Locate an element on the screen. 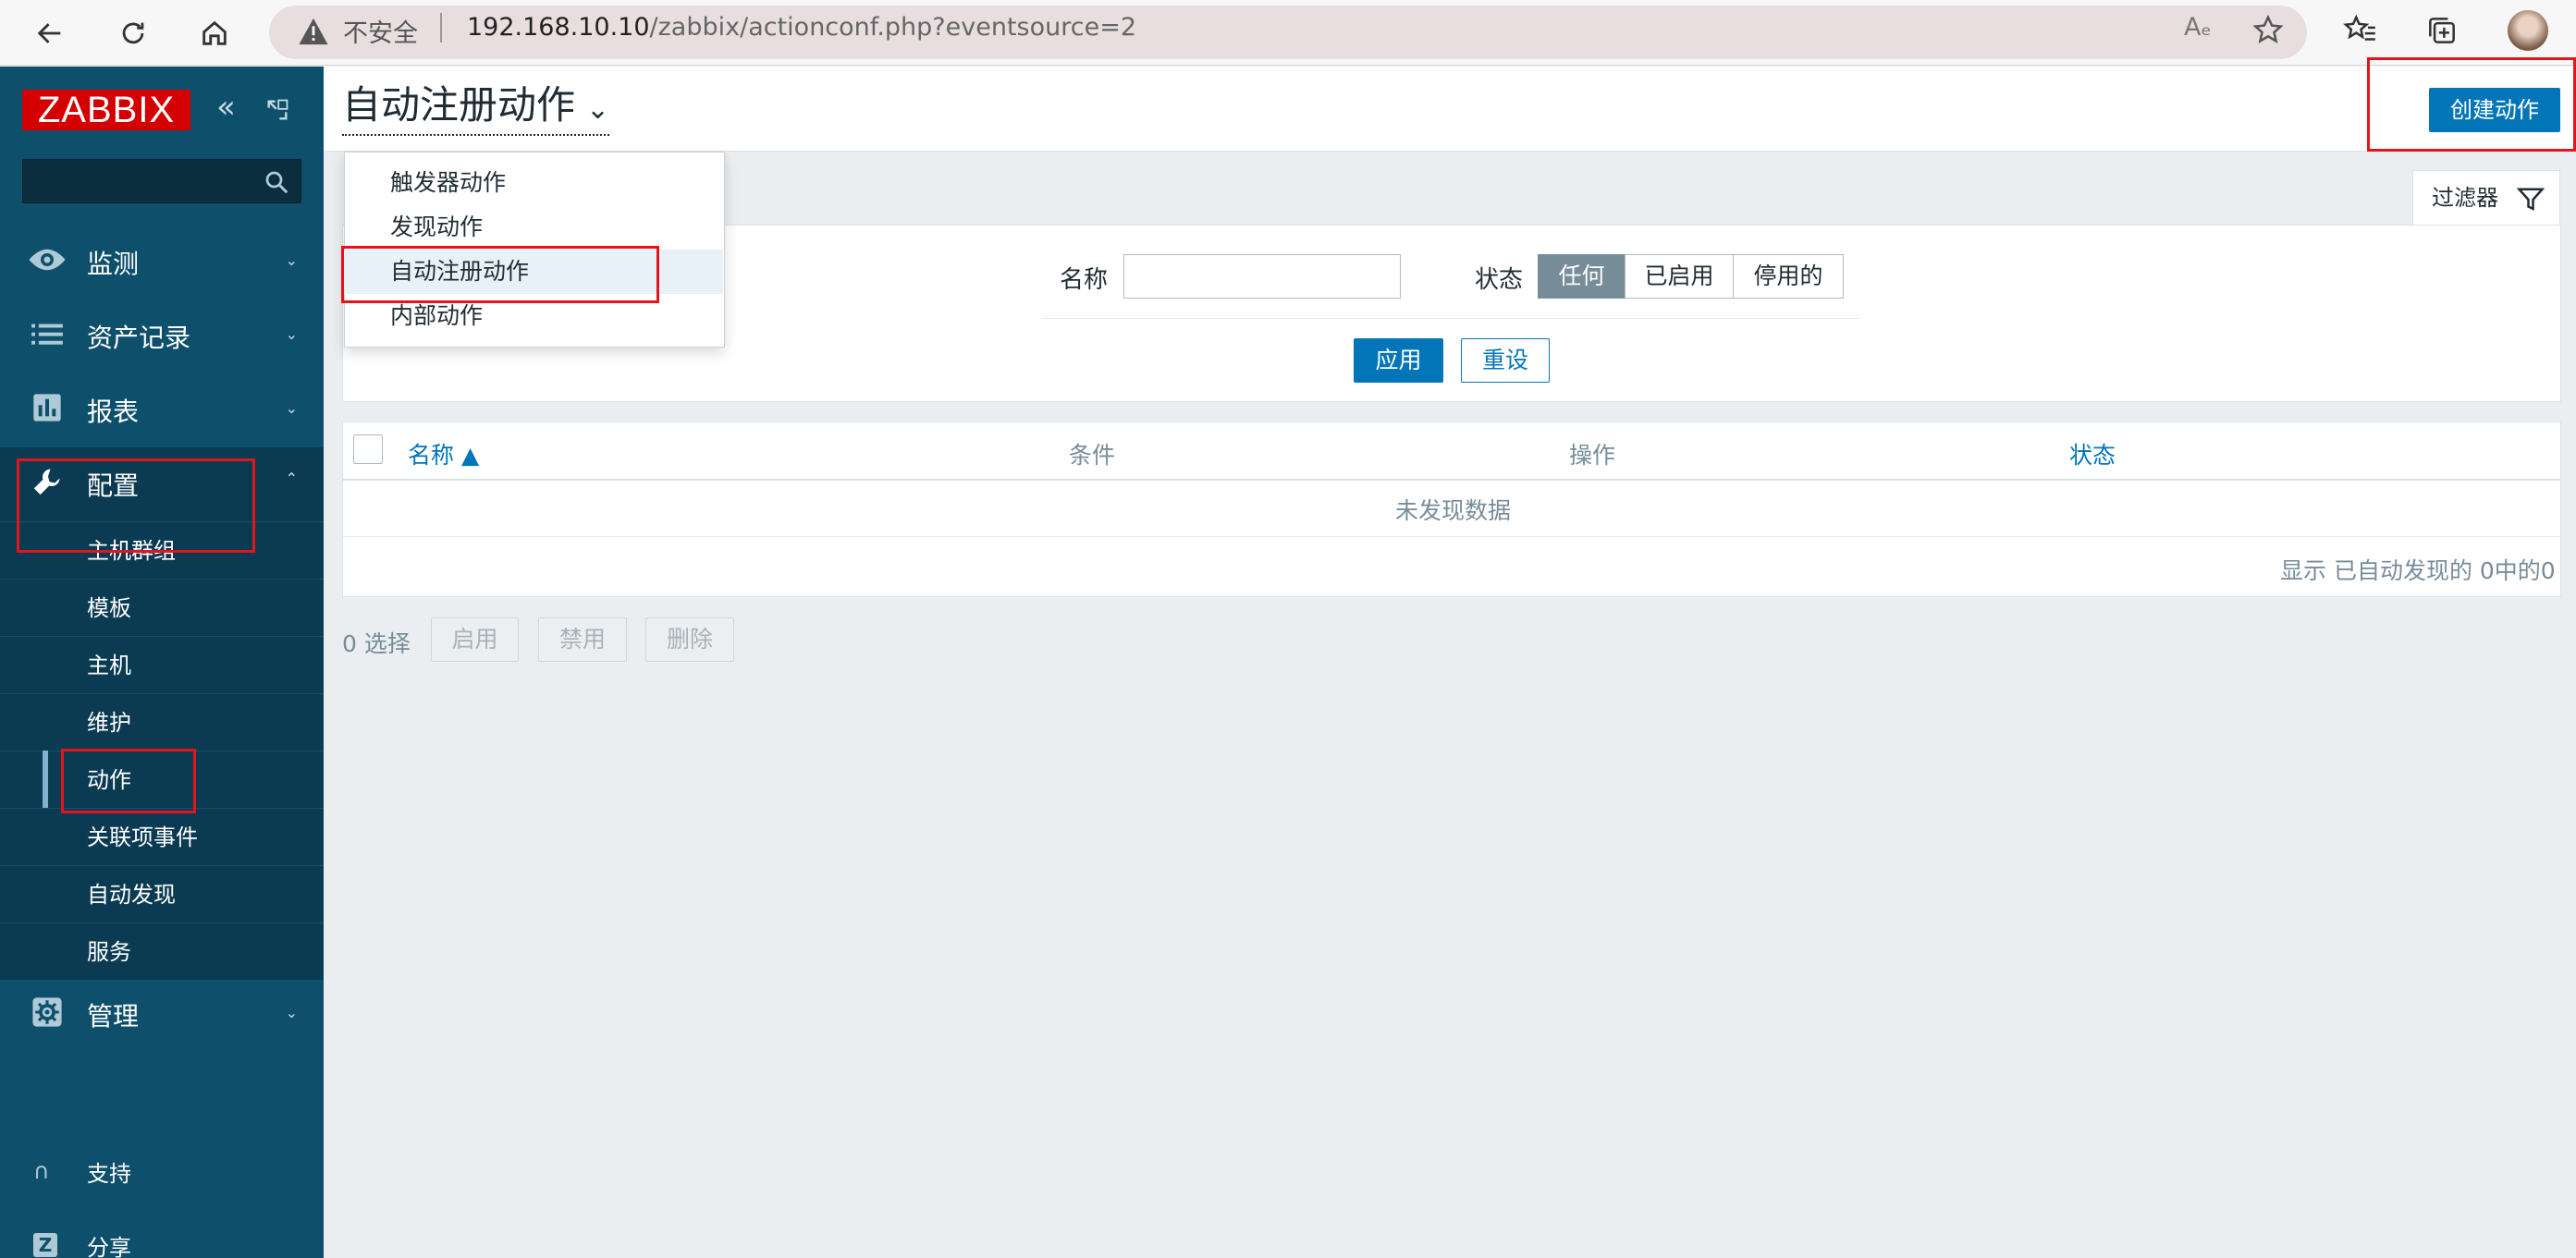 The width and height of the screenshot is (2576, 1258). home-button is located at coordinates (215, 33).